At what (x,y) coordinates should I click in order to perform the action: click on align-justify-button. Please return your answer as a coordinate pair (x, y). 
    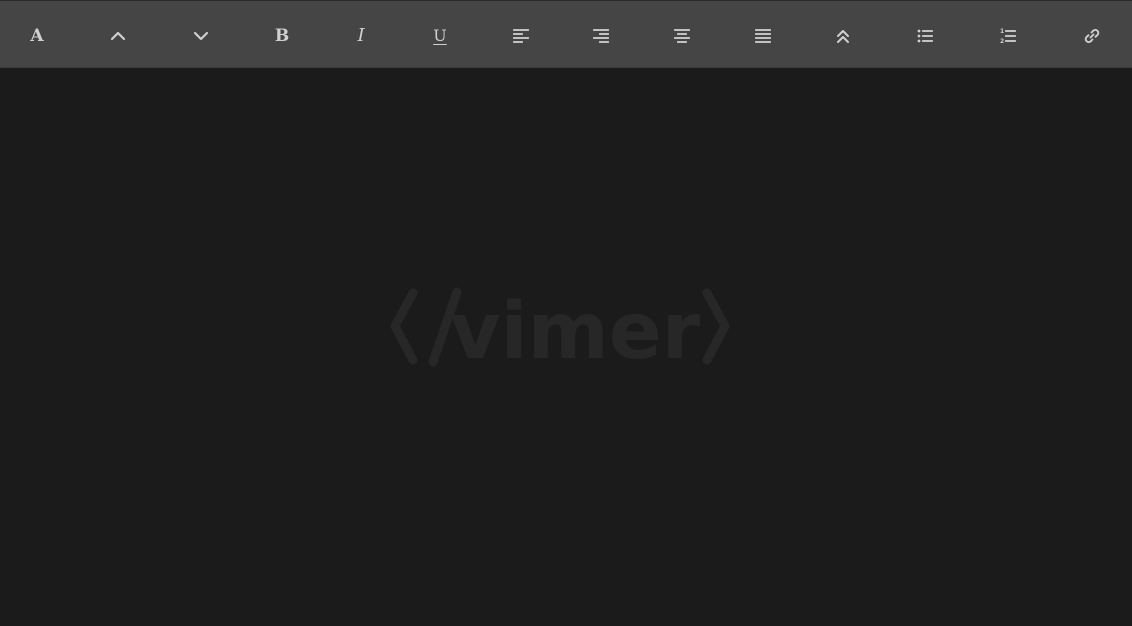
    Looking at the image, I should click on (763, 36).